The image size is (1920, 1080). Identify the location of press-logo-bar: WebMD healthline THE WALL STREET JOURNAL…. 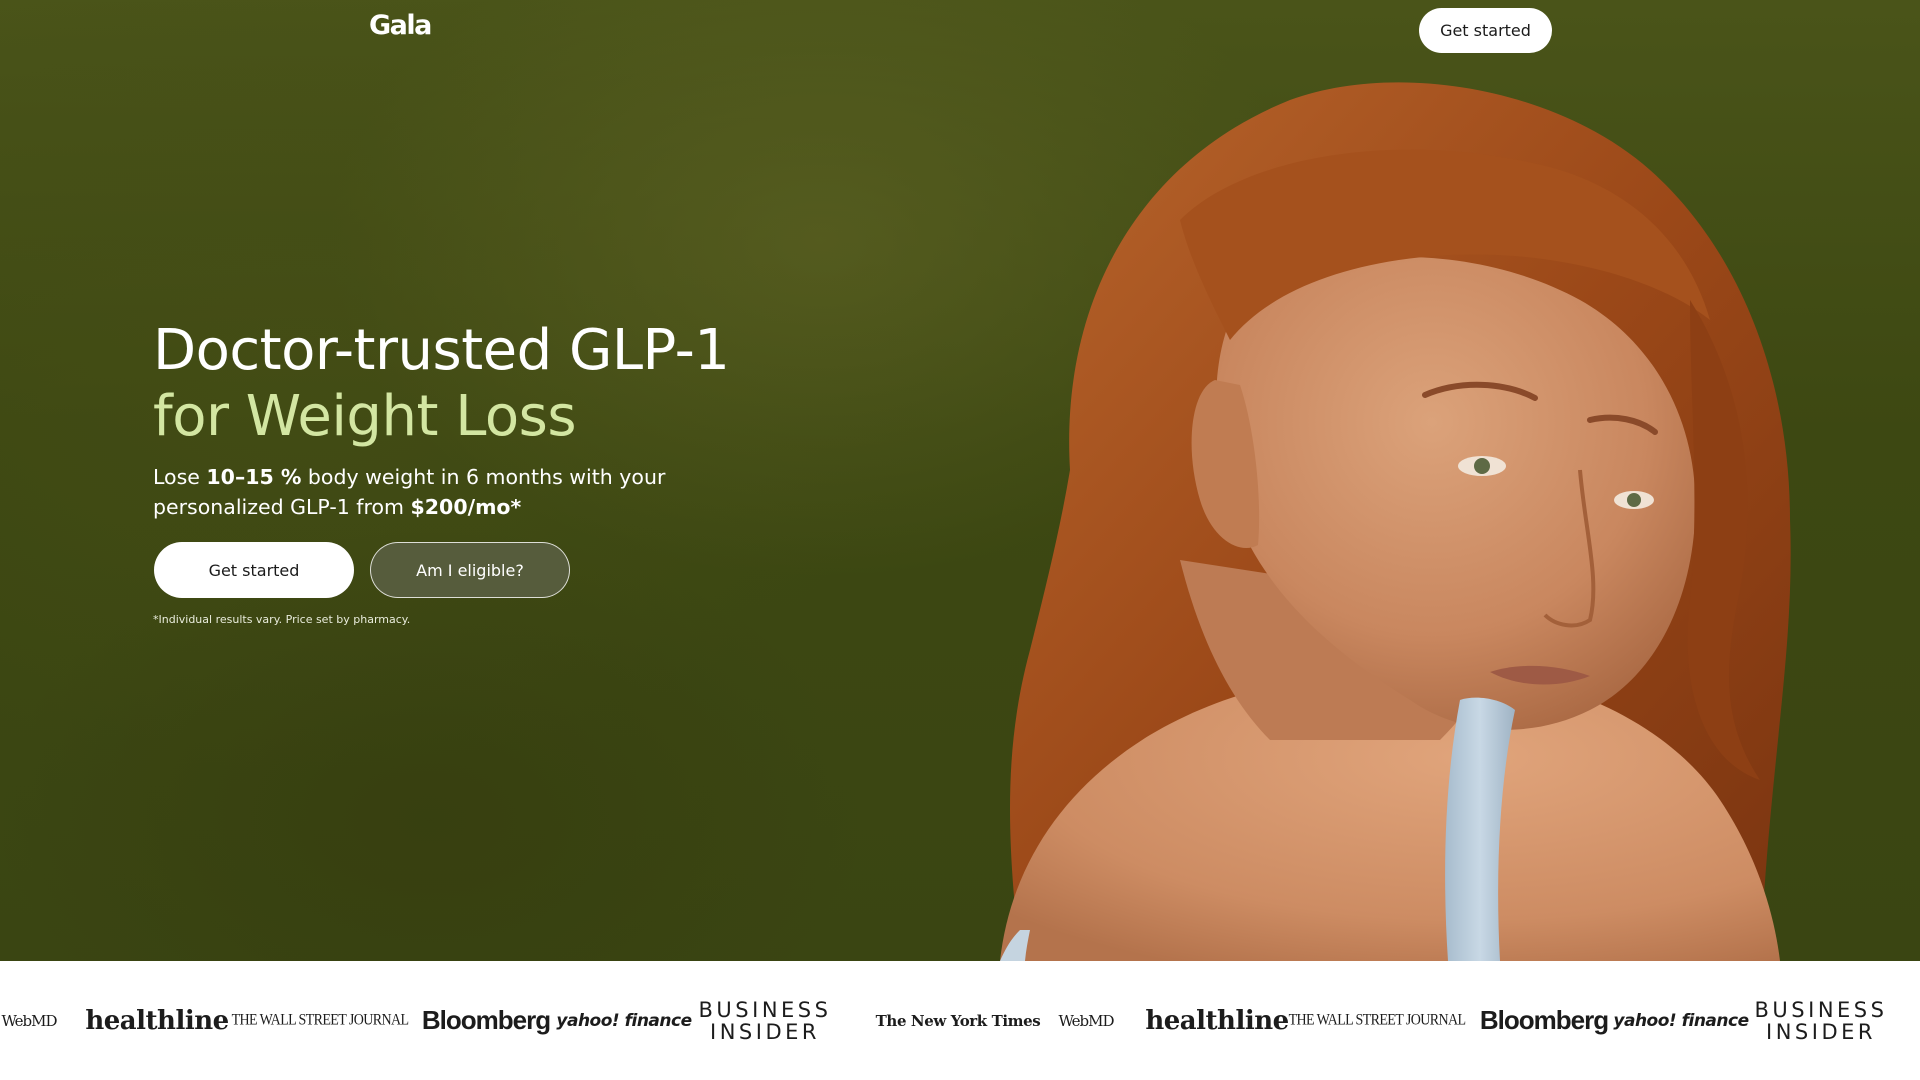
(960, 1020).